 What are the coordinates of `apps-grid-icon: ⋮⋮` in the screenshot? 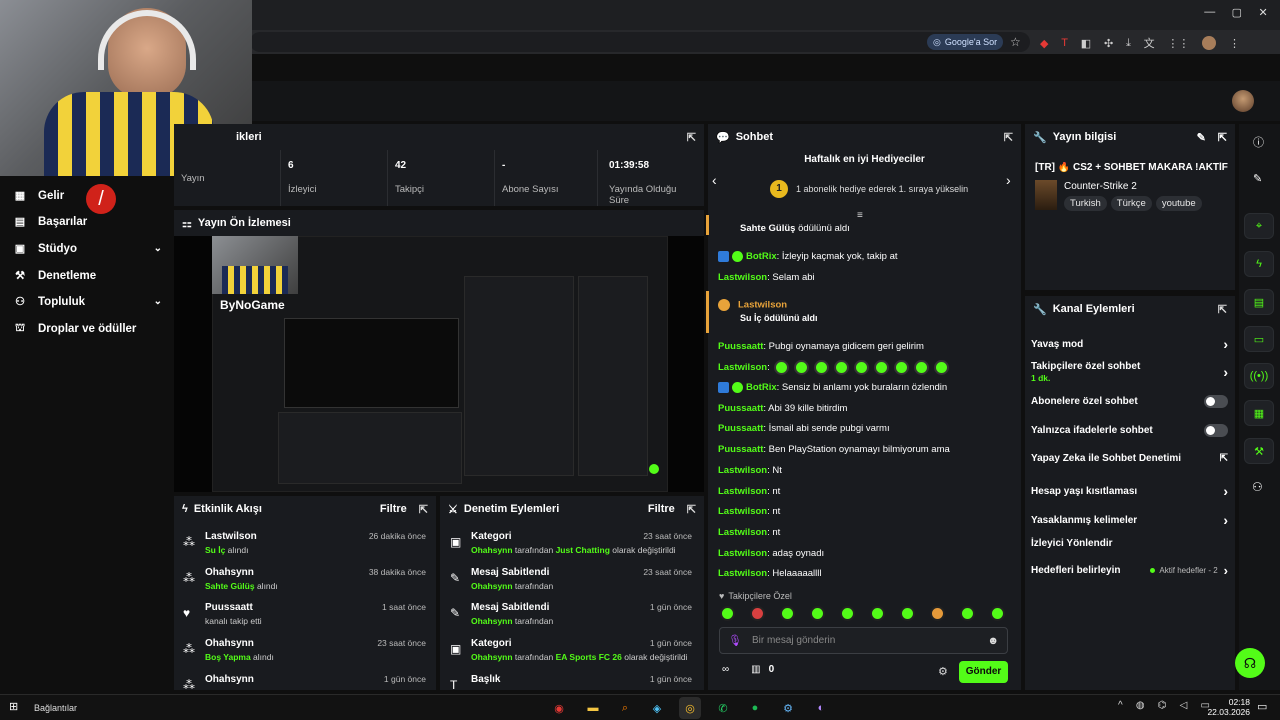 It's located at (1178, 43).